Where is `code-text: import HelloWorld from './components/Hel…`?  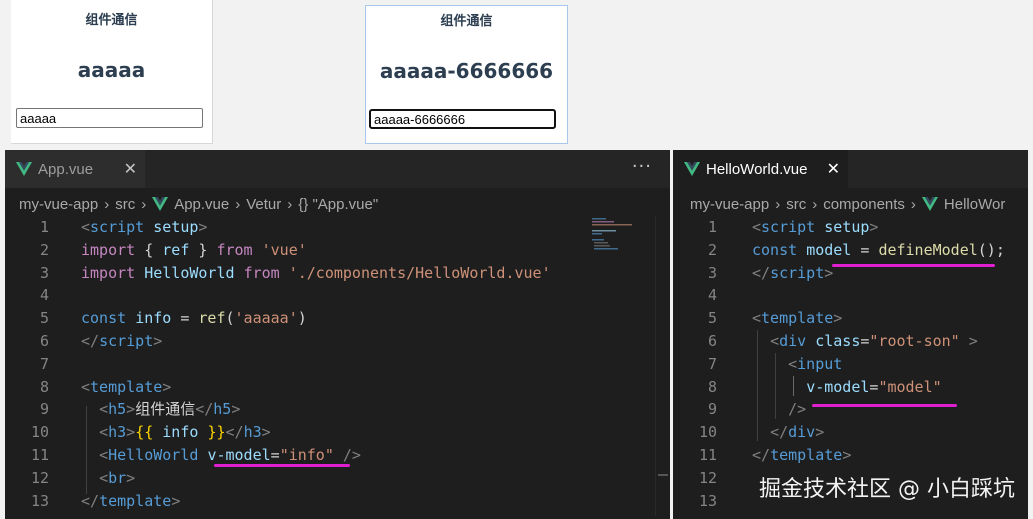 code-text: import HelloWorld from './components/Hel… is located at coordinates (316, 273).